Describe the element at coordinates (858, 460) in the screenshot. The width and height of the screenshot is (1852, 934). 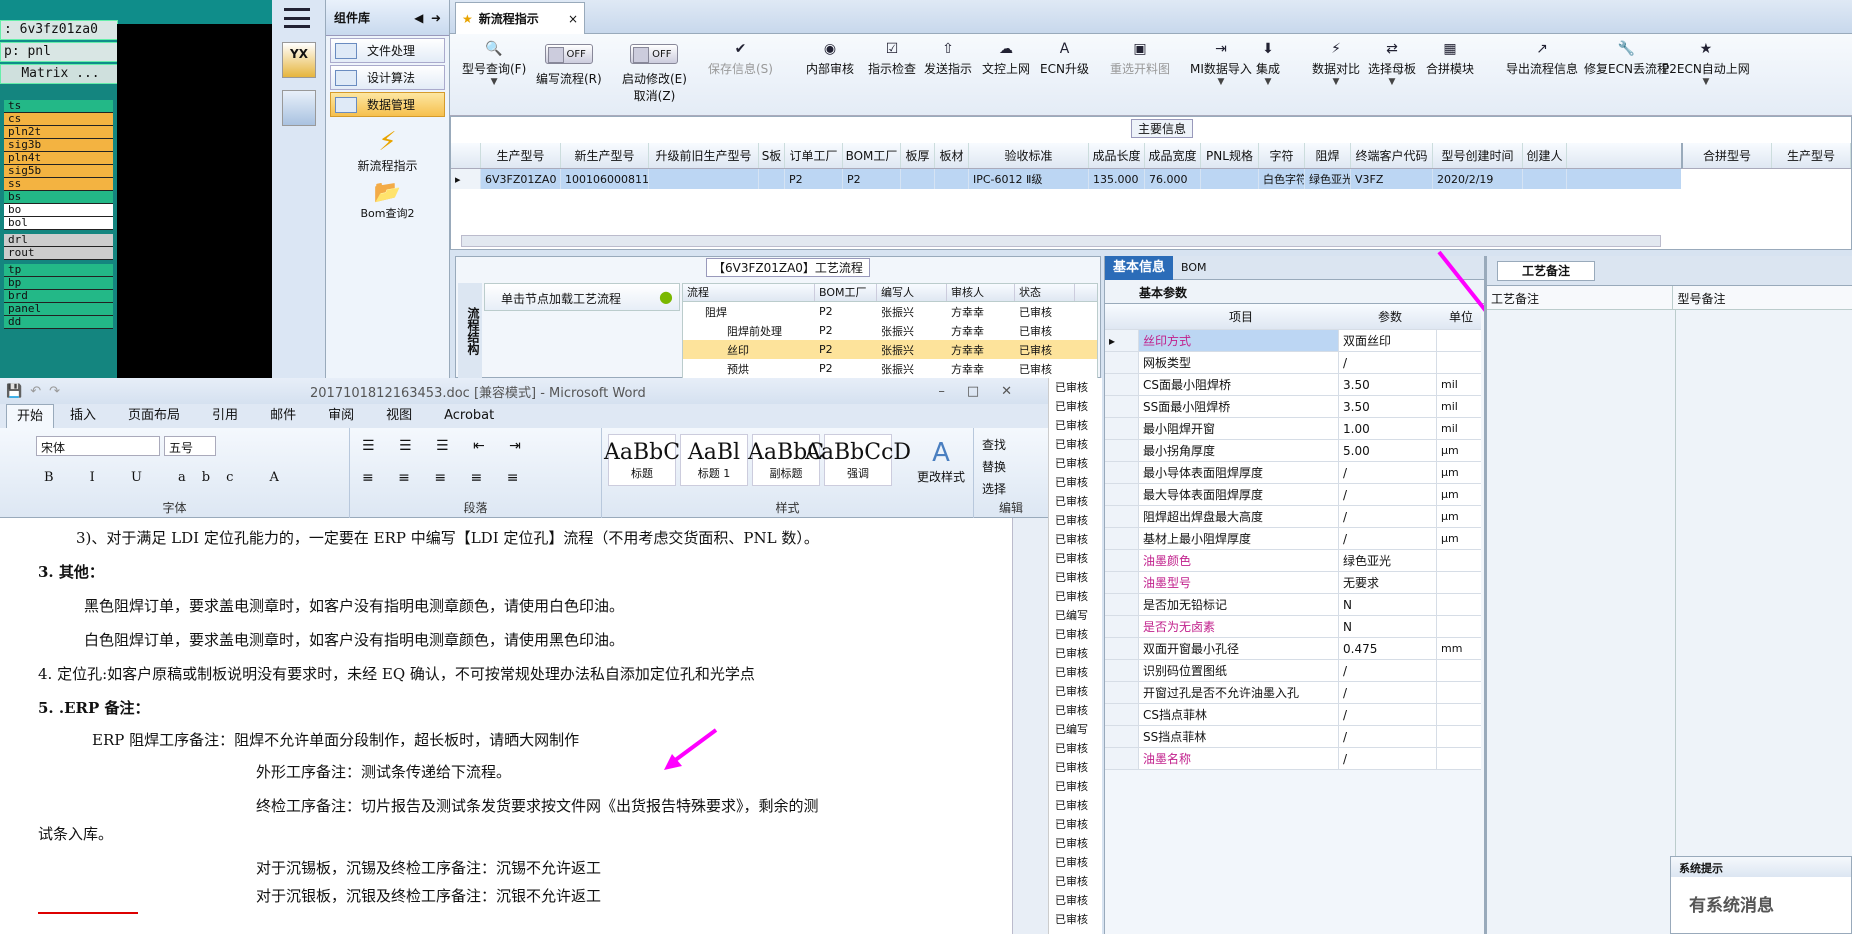
I see `style-preset: AaBbCcD 强调` at that location.